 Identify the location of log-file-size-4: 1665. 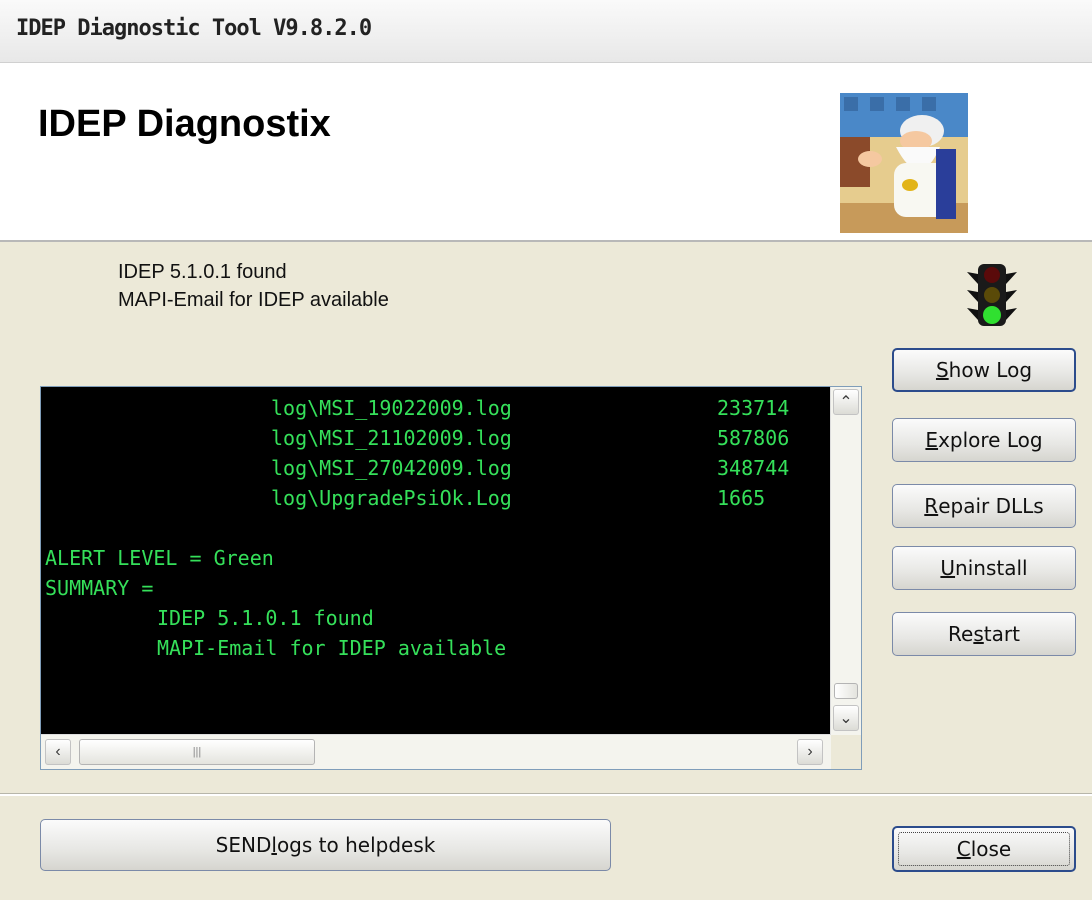
(741, 498).